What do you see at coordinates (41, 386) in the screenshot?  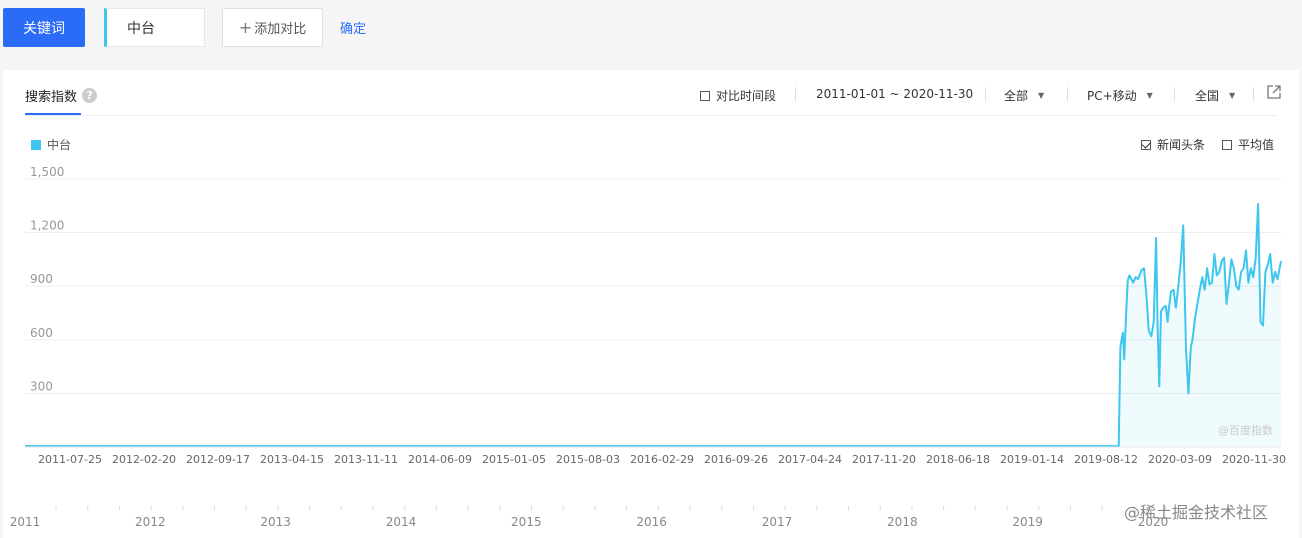 I see `y-tick-label: 300` at bounding box center [41, 386].